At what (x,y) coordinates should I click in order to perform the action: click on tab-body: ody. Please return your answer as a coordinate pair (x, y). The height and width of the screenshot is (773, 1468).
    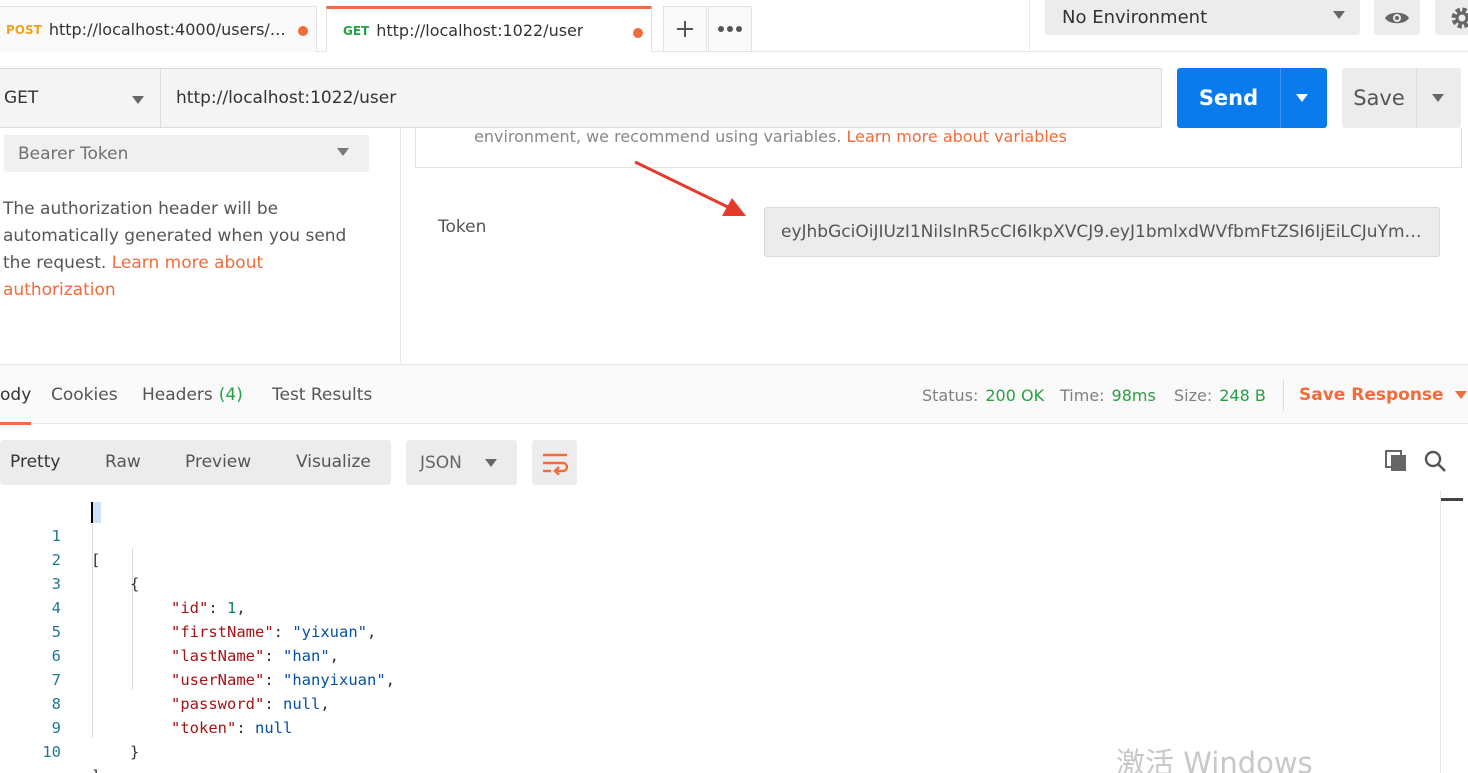
    Looking at the image, I should click on (16, 395).